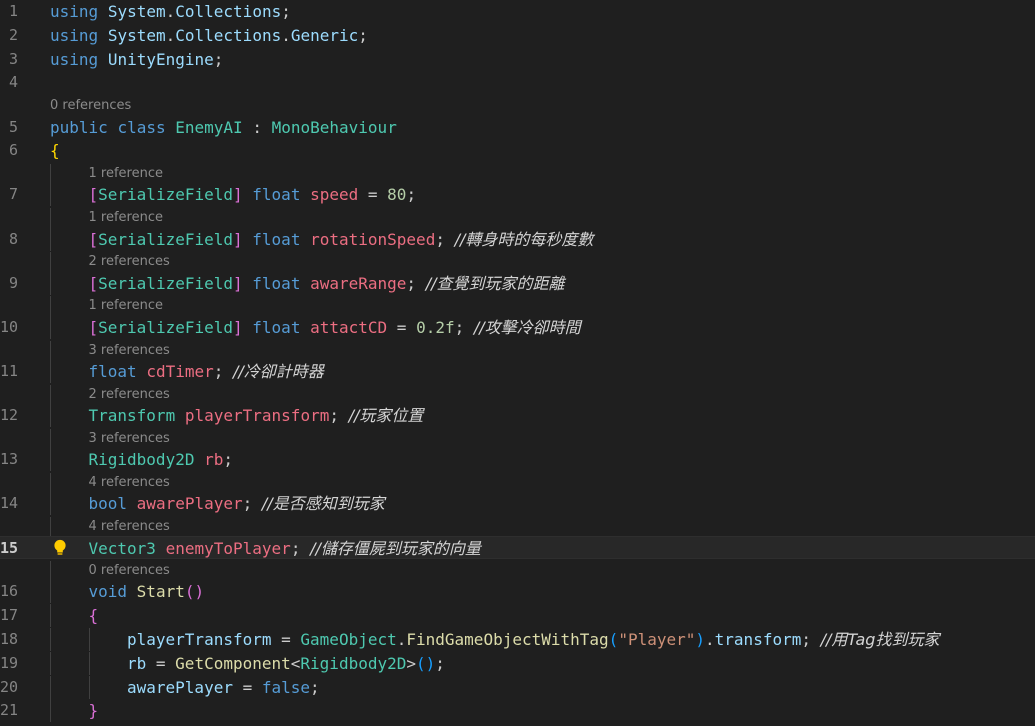 The height and width of the screenshot is (726, 1035). I want to click on code-line: 16 void Start(), so click(517, 592).